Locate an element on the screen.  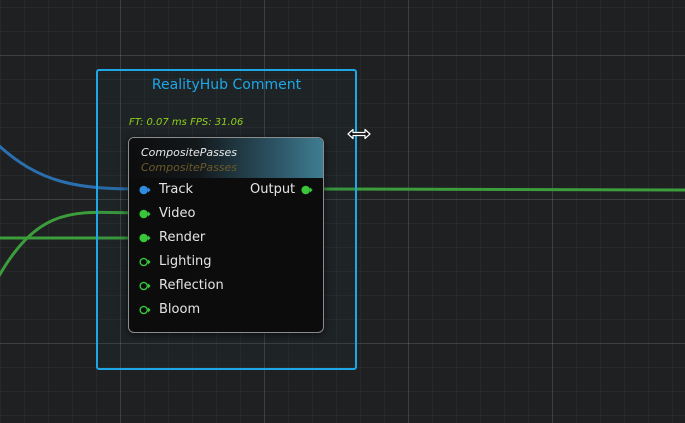
reflection-input-pin-icon is located at coordinates (145, 286).